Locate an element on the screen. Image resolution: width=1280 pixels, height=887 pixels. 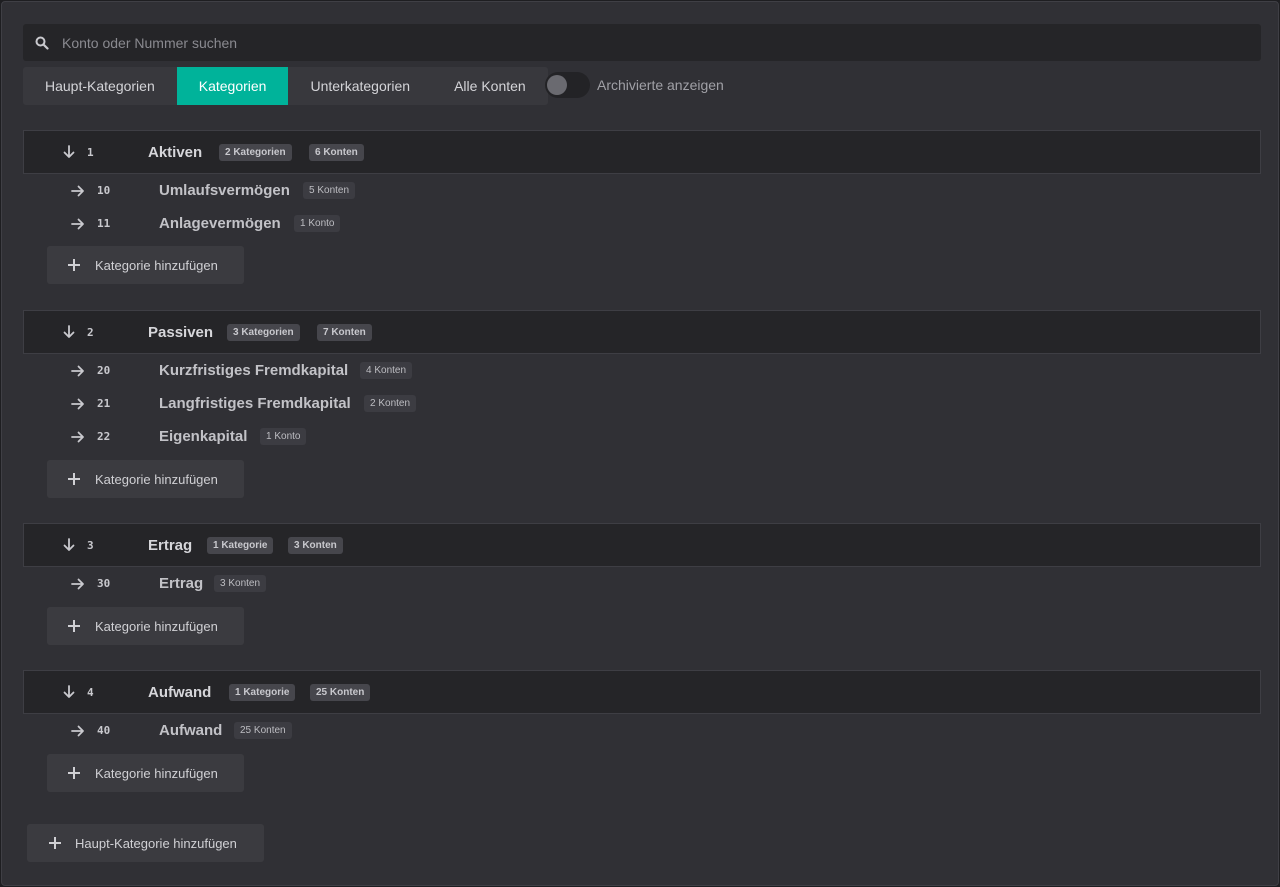
item-number: 21 is located at coordinates (104, 403).